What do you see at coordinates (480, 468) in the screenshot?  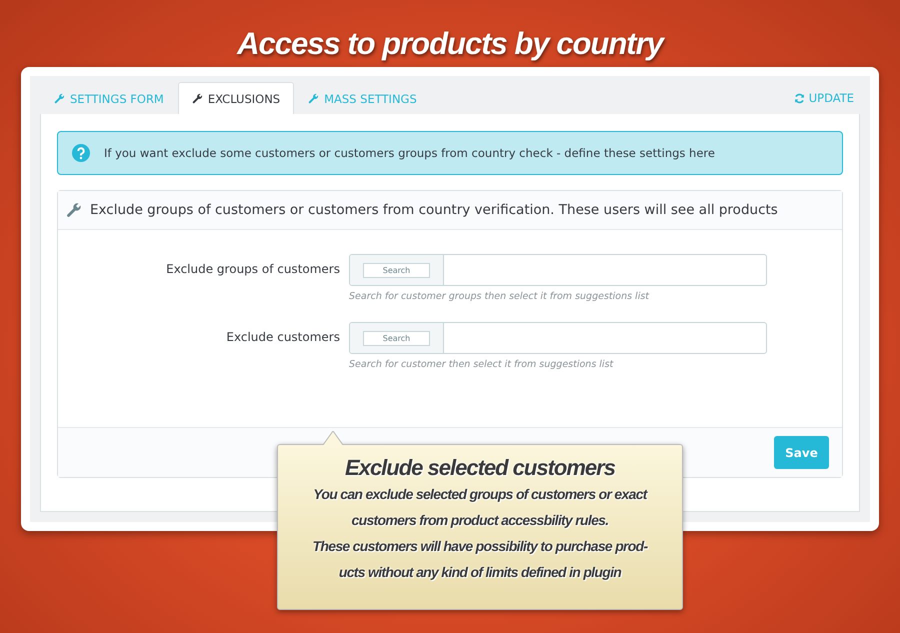 I see `callout-title: Exclude selected customers` at bounding box center [480, 468].